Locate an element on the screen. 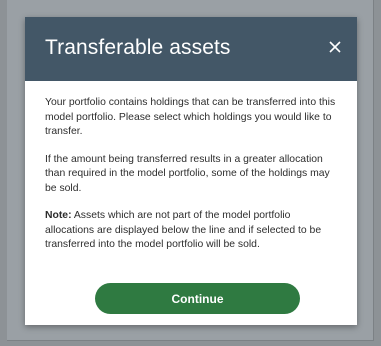  close-button is located at coordinates (335, 47).